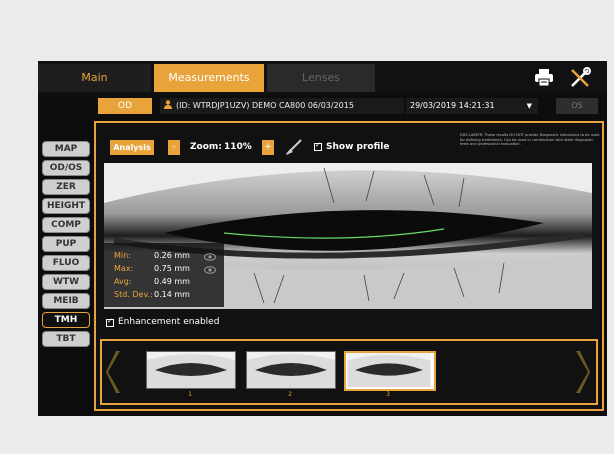  Describe the element at coordinates (66, 168) in the screenshot. I see `sidebar-item-odos: OD/OS` at that location.